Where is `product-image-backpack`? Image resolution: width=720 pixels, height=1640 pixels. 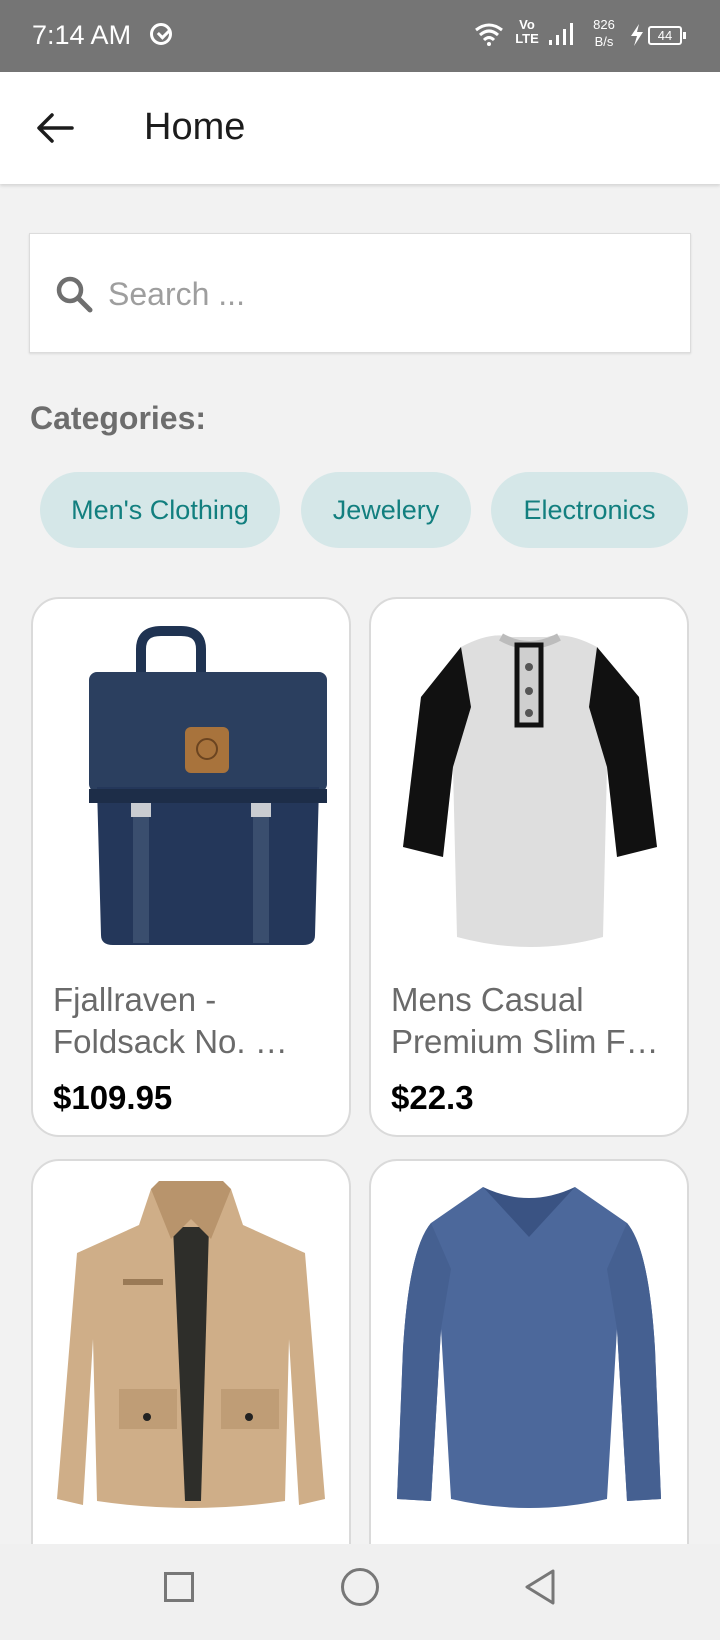
product-image-backpack is located at coordinates (208, 785).